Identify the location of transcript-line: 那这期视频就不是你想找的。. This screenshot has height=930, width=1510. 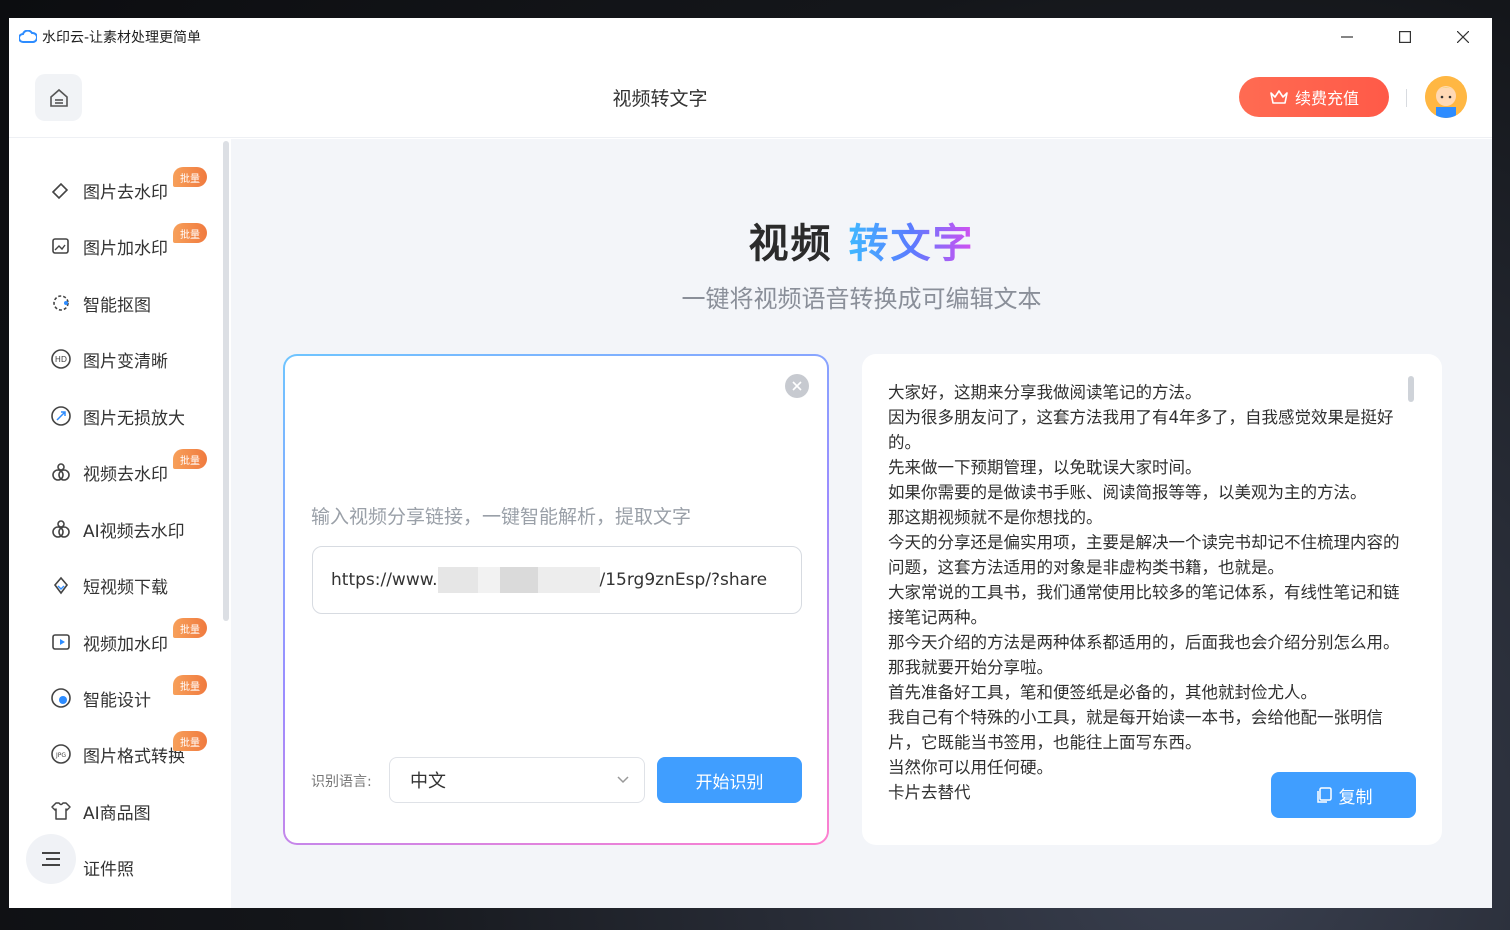
(995, 517).